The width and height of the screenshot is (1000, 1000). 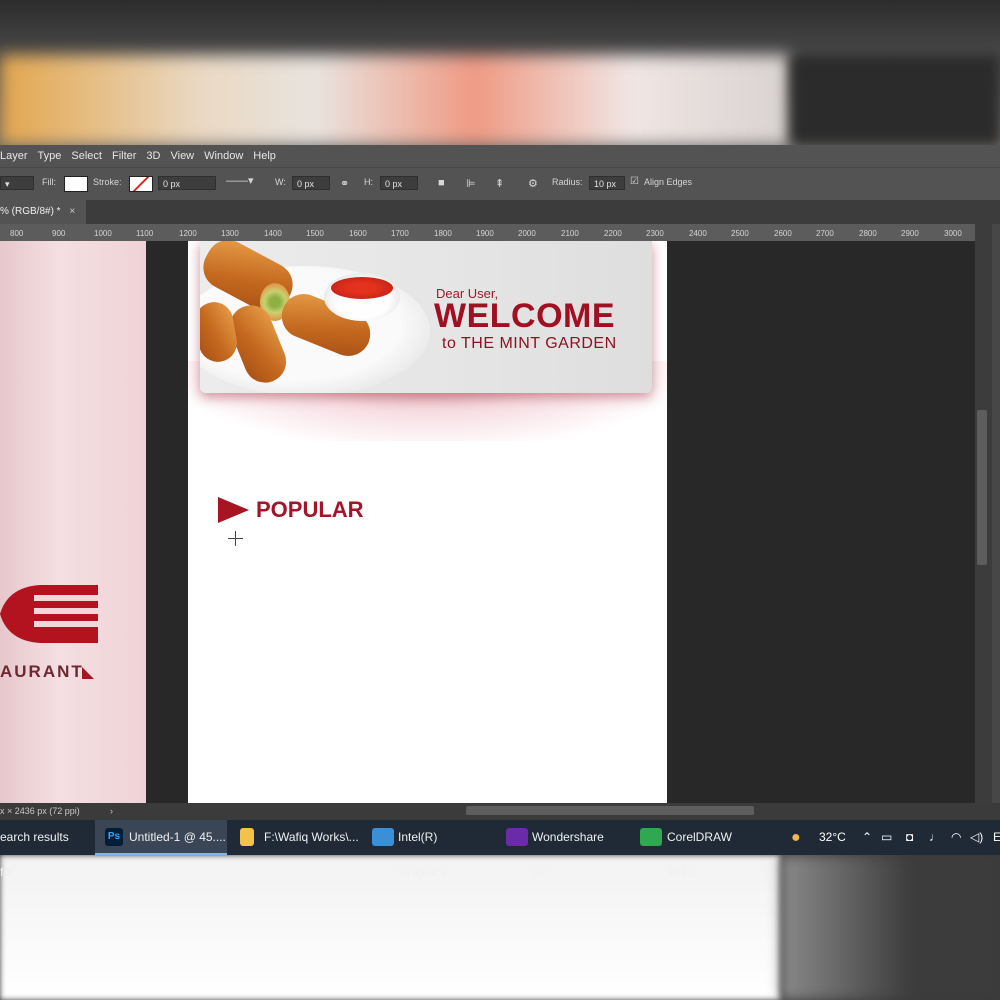 I want to click on ruler-label: 1600, so click(x=358, y=233).